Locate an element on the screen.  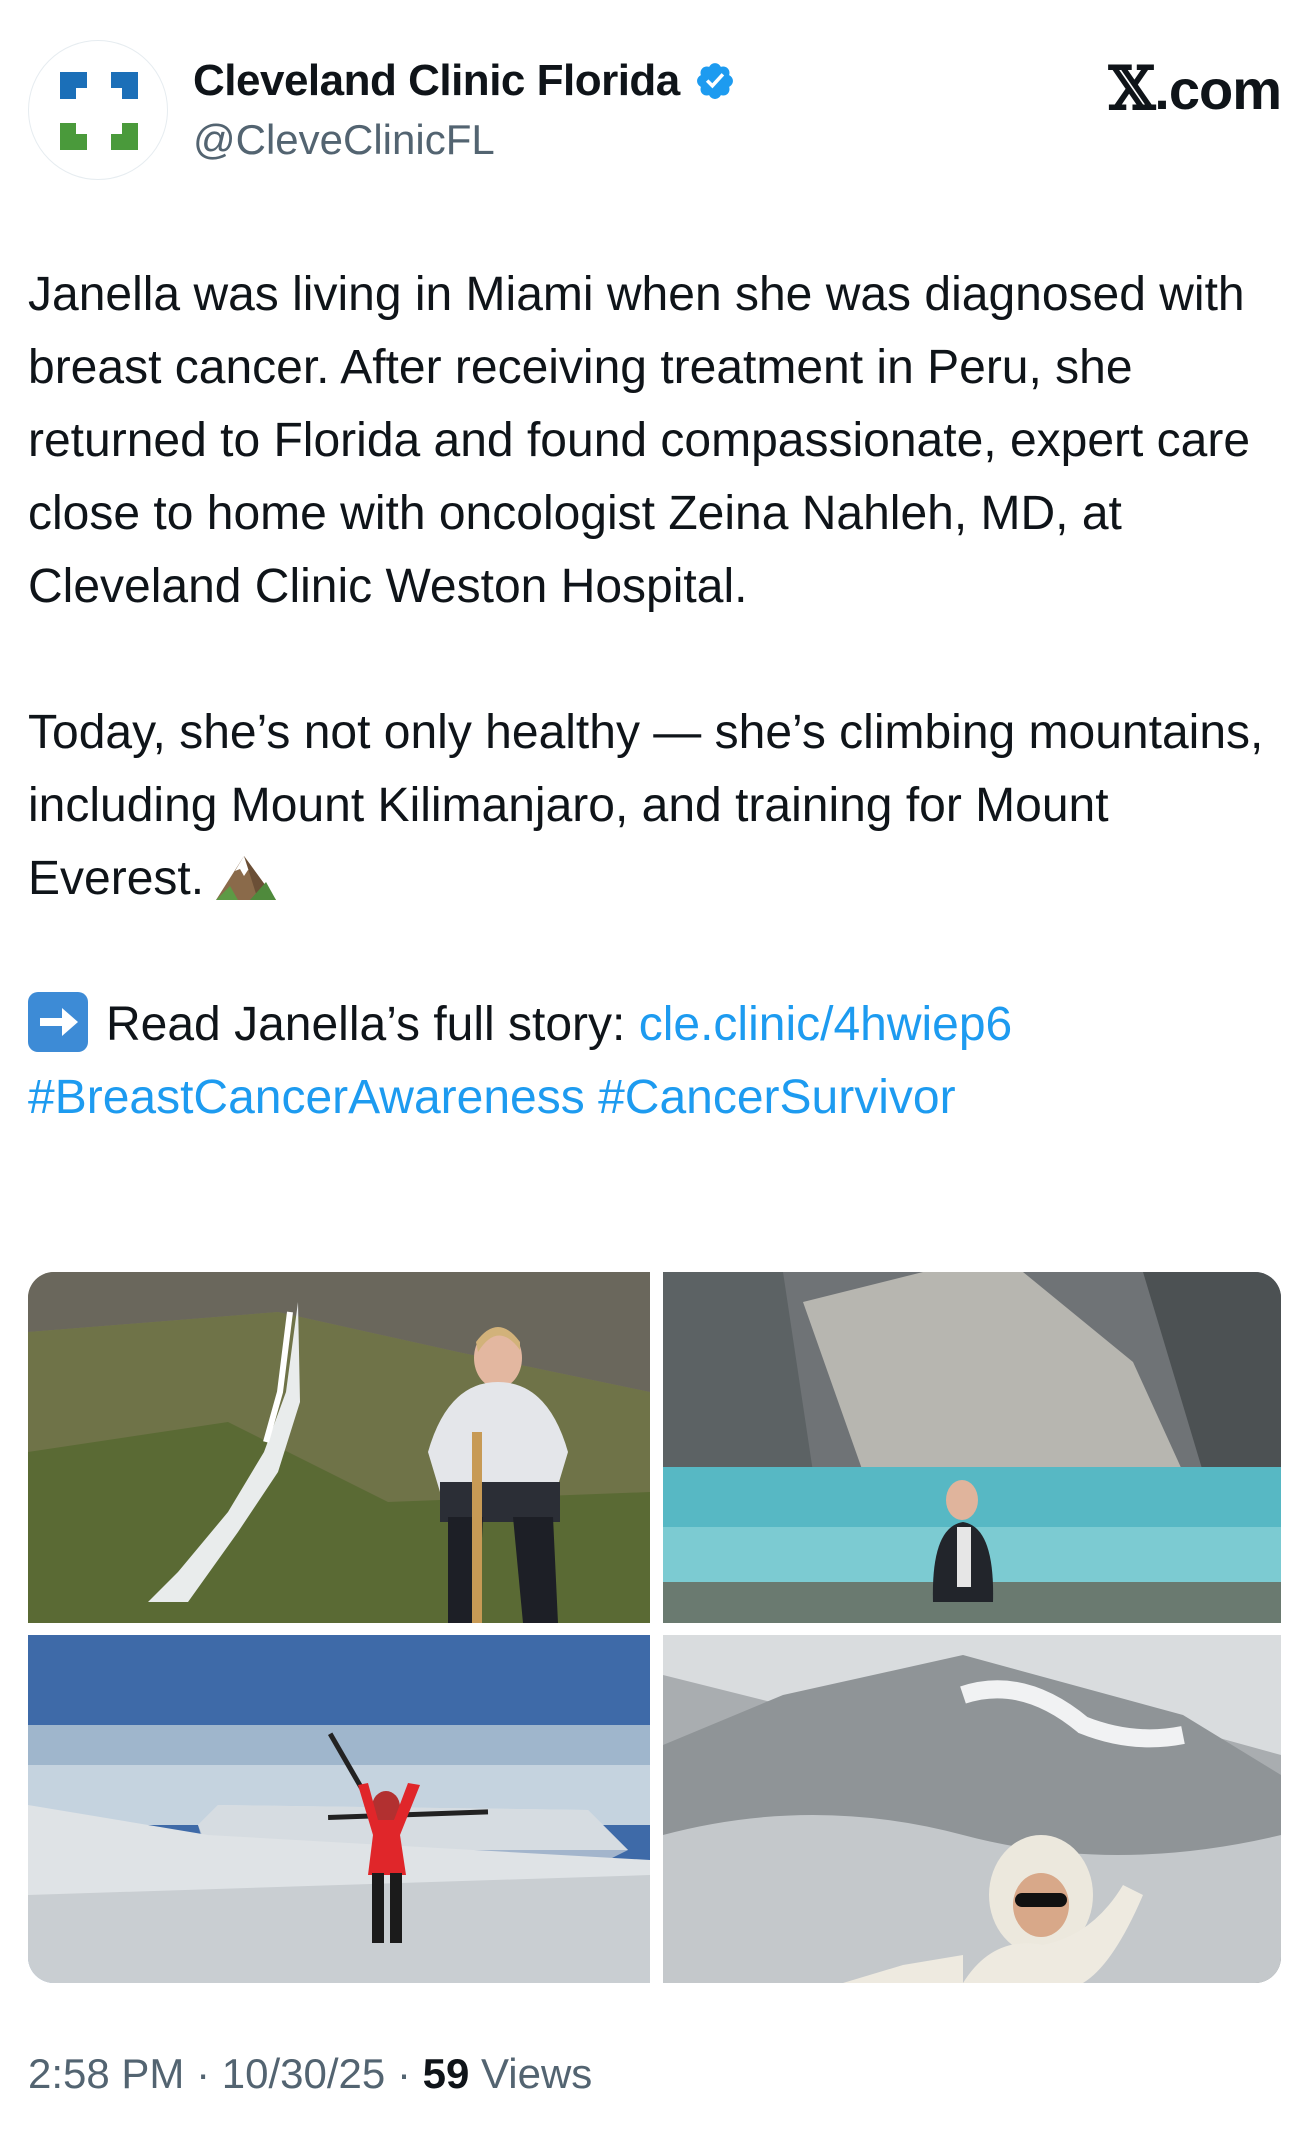
story-link: cle.clinic/4hwiep6 is located at coordinates (826, 1024).